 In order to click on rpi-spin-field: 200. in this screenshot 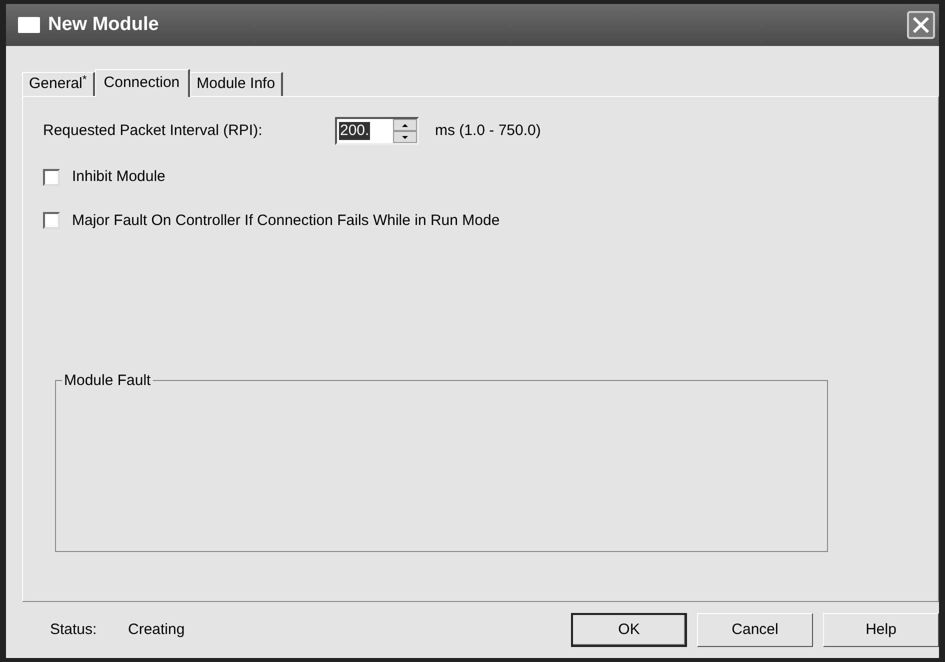, I will do `click(377, 131)`.